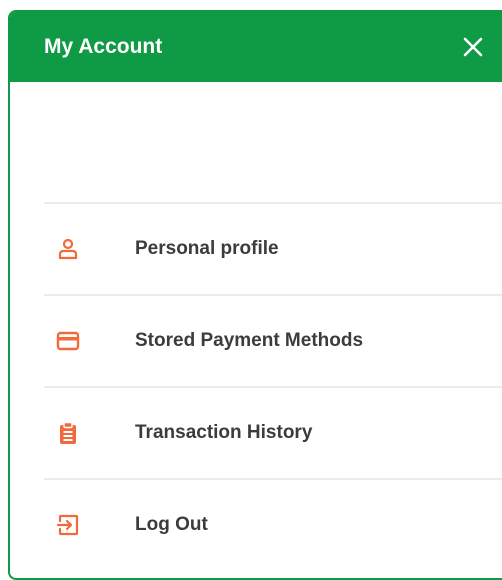  Describe the element at coordinates (67, 525) in the screenshot. I see `logout-icon` at that location.